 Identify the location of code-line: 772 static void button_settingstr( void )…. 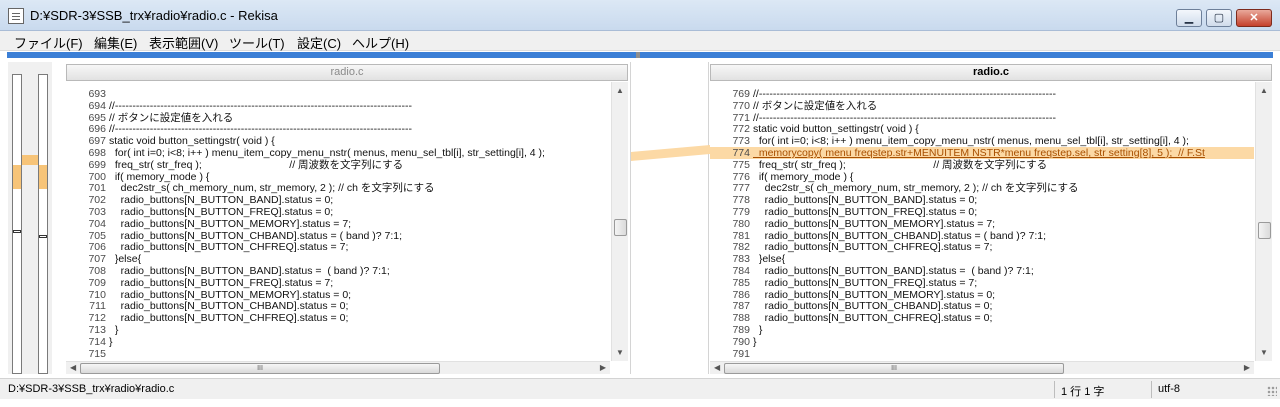
(982, 129).